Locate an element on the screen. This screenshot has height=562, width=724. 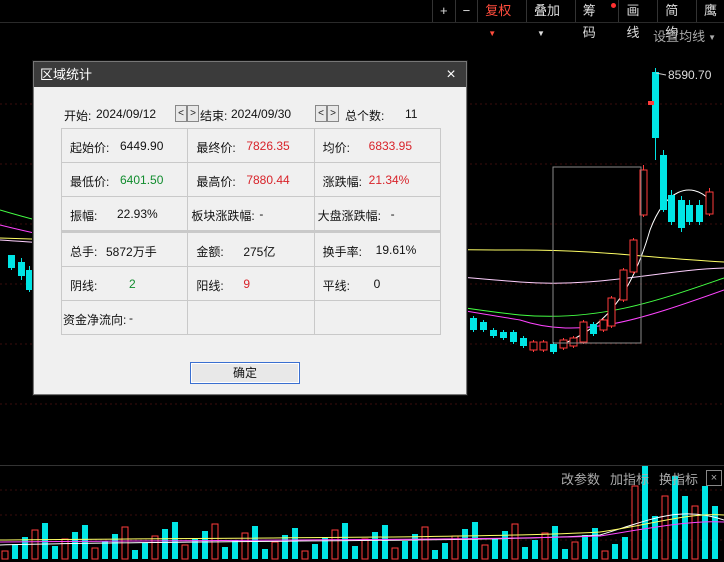
flat-count-cell: 平线: 0 is located at coordinates (377, 283).